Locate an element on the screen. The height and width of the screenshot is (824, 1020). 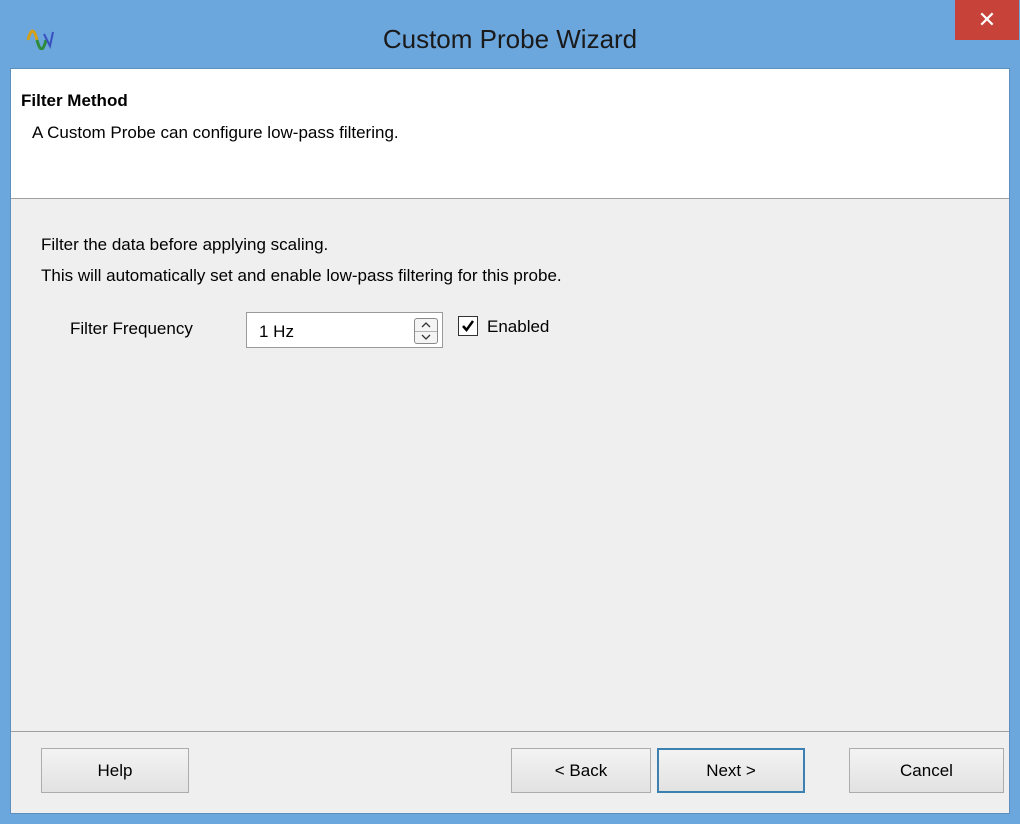
enabled-label: Enabled is located at coordinates (518, 327).